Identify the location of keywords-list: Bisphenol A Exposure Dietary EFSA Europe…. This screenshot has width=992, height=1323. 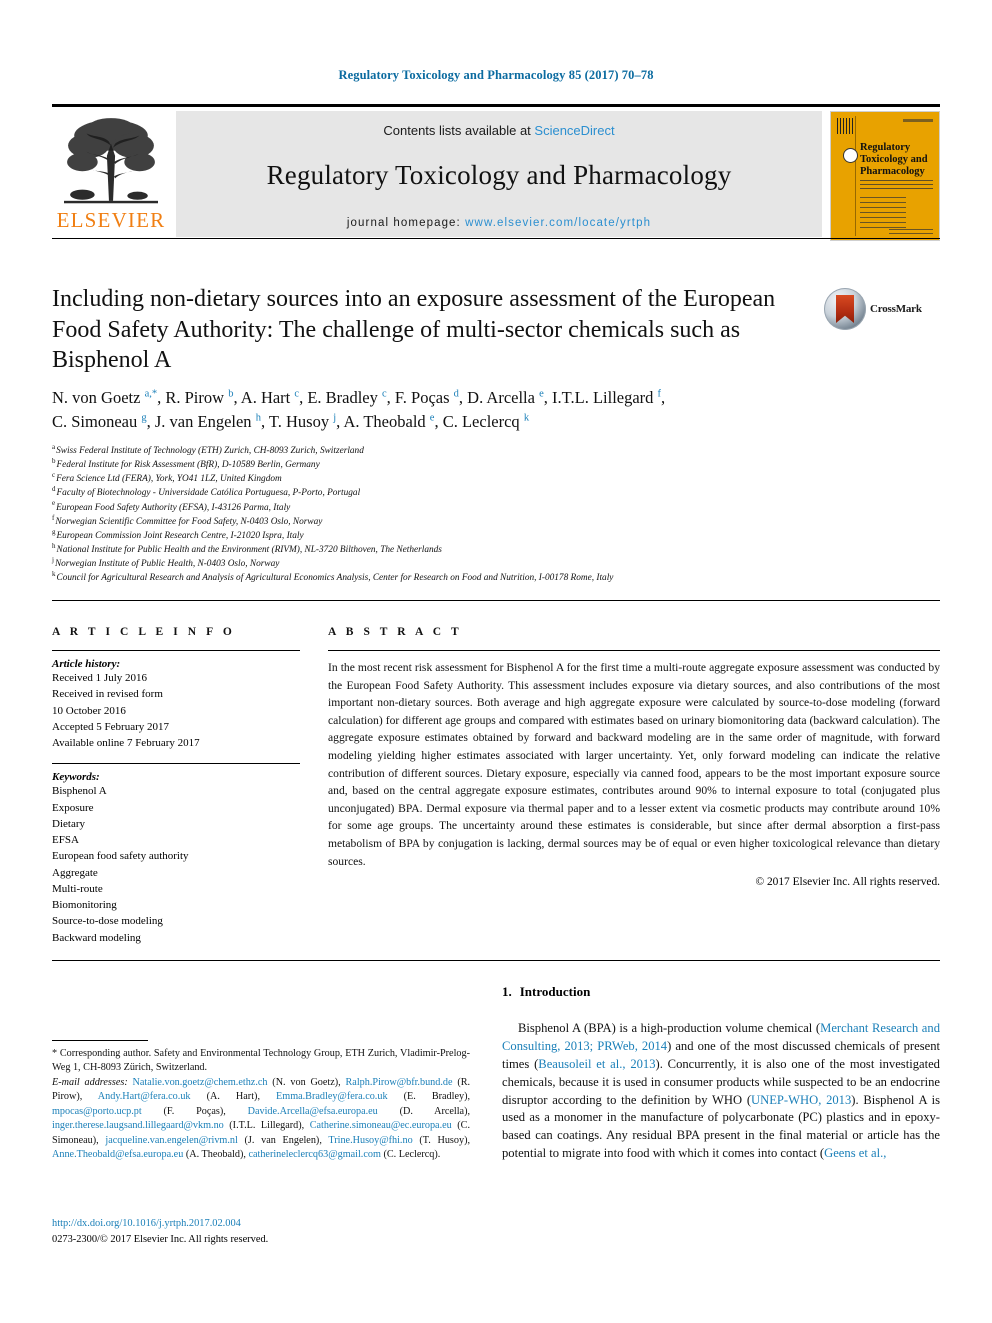
(176, 864).